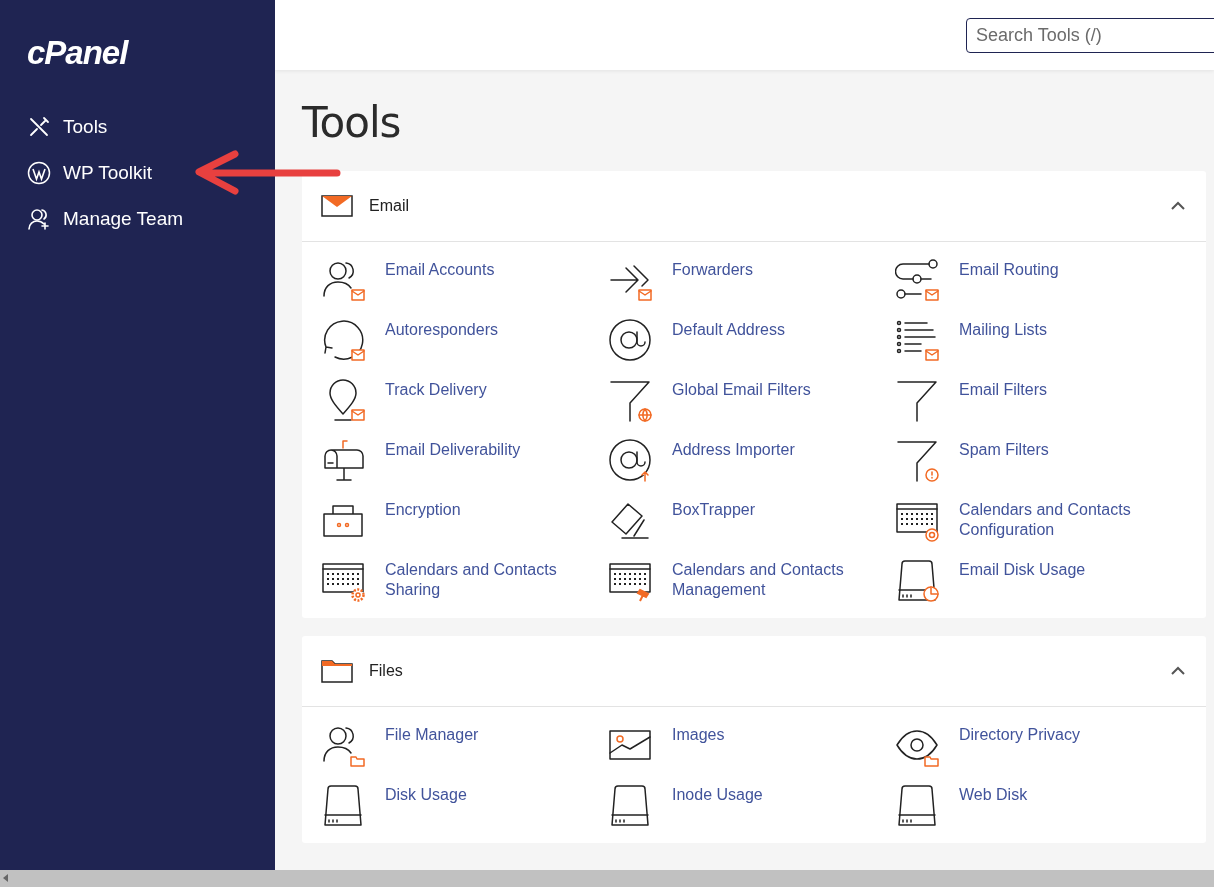 Image resolution: width=1214 pixels, height=887 pixels. What do you see at coordinates (917, 340) in the screenshot?
I see `list-mail-icon` at bounding box center [917, 340].